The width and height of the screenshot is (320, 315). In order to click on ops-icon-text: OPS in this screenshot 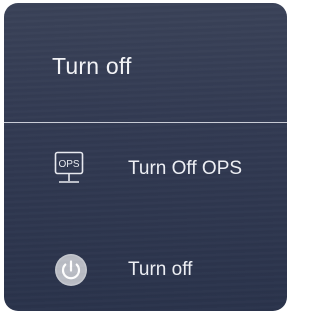, I will do `click(68, 164)`.